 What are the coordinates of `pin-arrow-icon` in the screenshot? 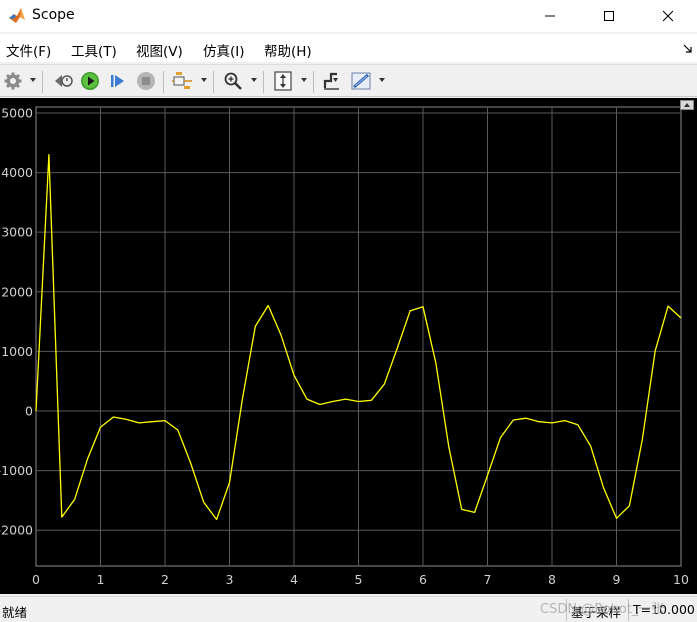 It's located at (688, 49).